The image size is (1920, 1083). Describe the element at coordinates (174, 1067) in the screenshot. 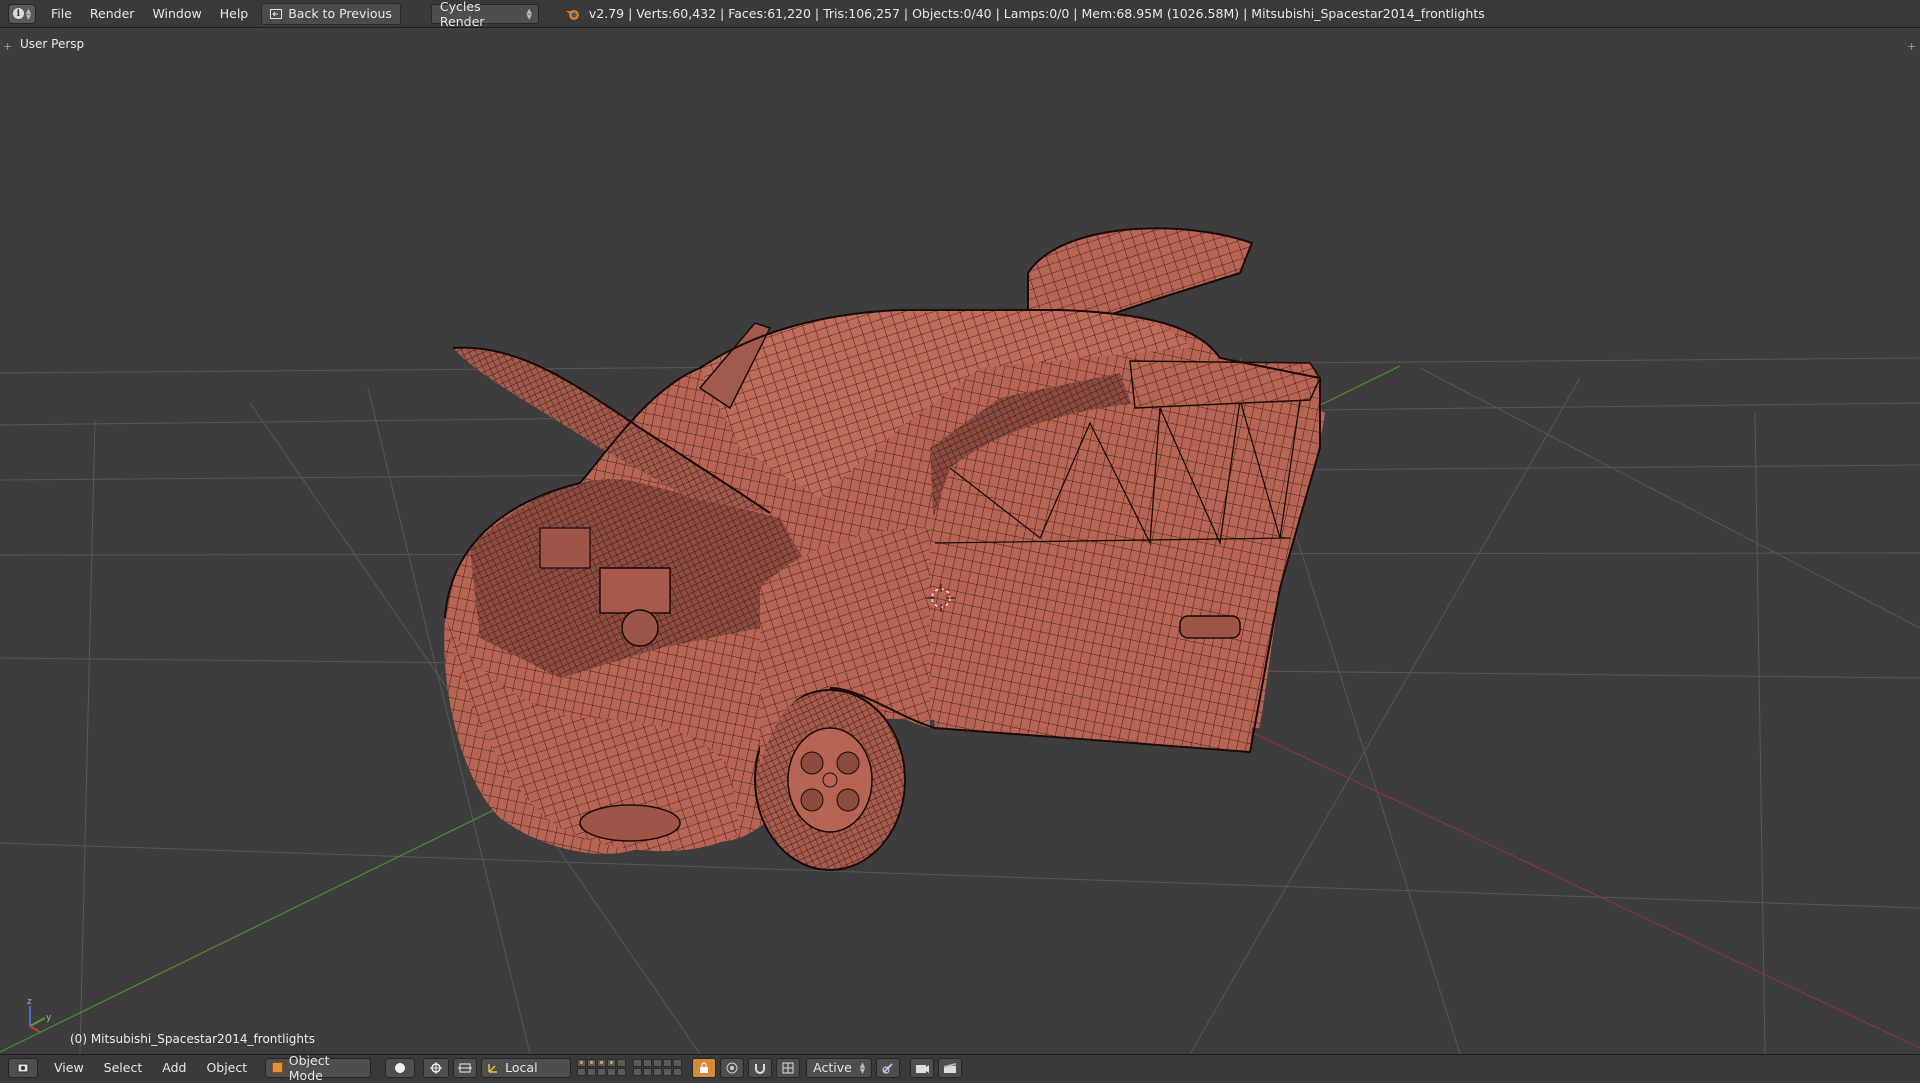

I see `menu-add: Add` at that location.